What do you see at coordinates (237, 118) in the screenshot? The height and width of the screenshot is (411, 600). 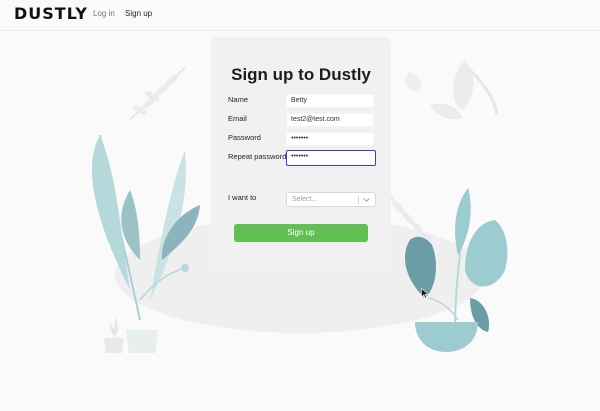 I see `email-label: Email` at bounding box center [237, 118].